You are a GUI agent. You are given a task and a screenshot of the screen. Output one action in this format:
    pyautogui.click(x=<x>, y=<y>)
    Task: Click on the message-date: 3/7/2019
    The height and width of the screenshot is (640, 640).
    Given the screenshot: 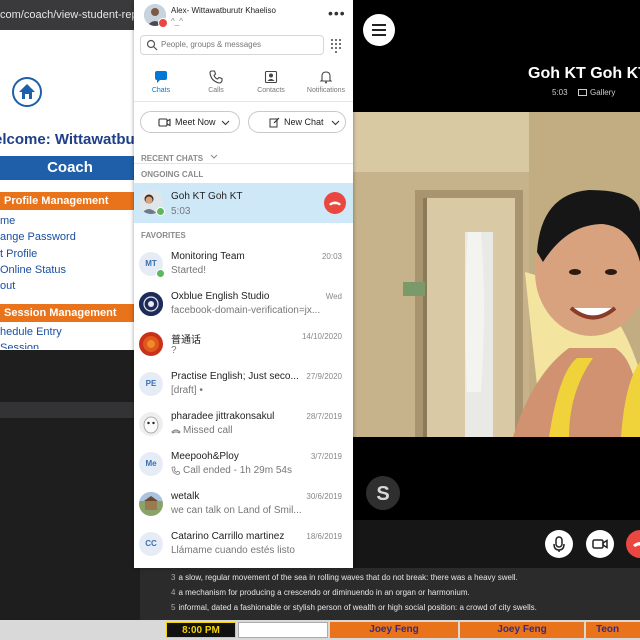 What is the action you would take?
    pyautogui.click(x=326, y=456)
    